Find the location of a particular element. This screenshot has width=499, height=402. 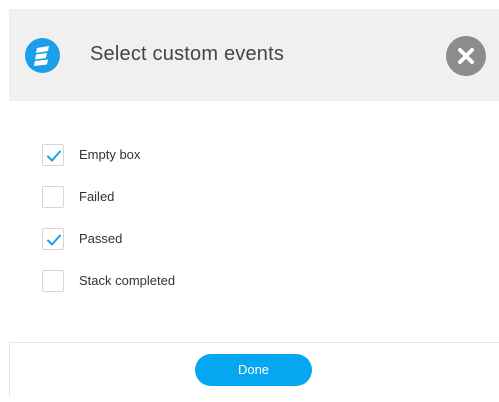

close-button is located at coordinates (466, 56).